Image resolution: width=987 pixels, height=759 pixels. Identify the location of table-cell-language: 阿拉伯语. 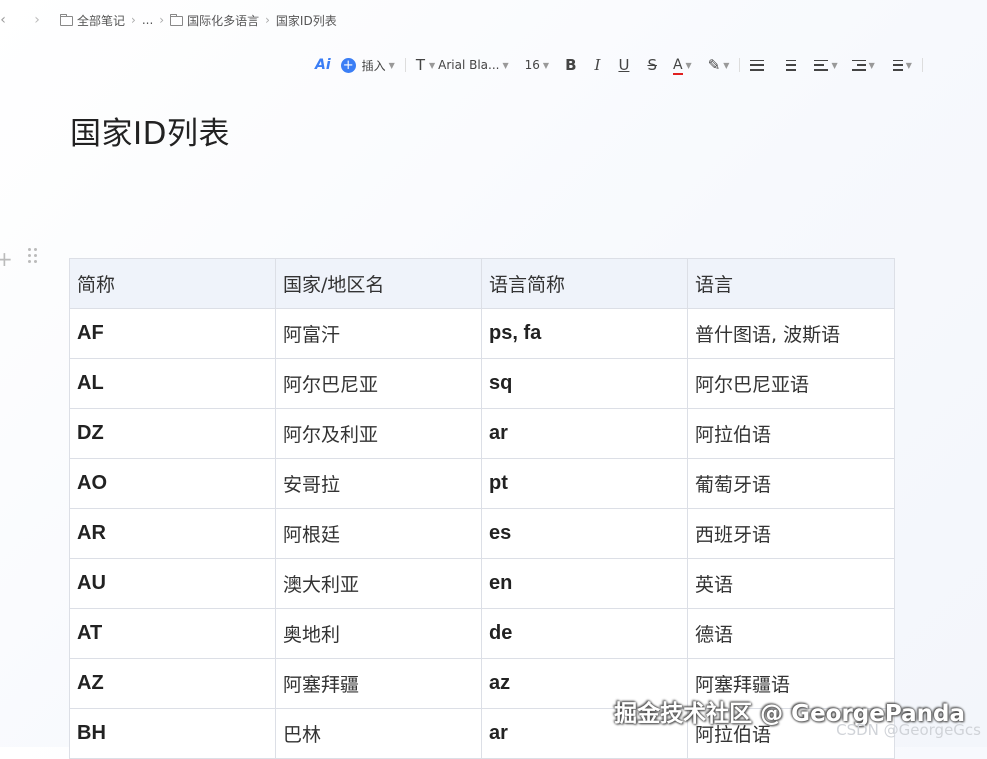
(791, 433).